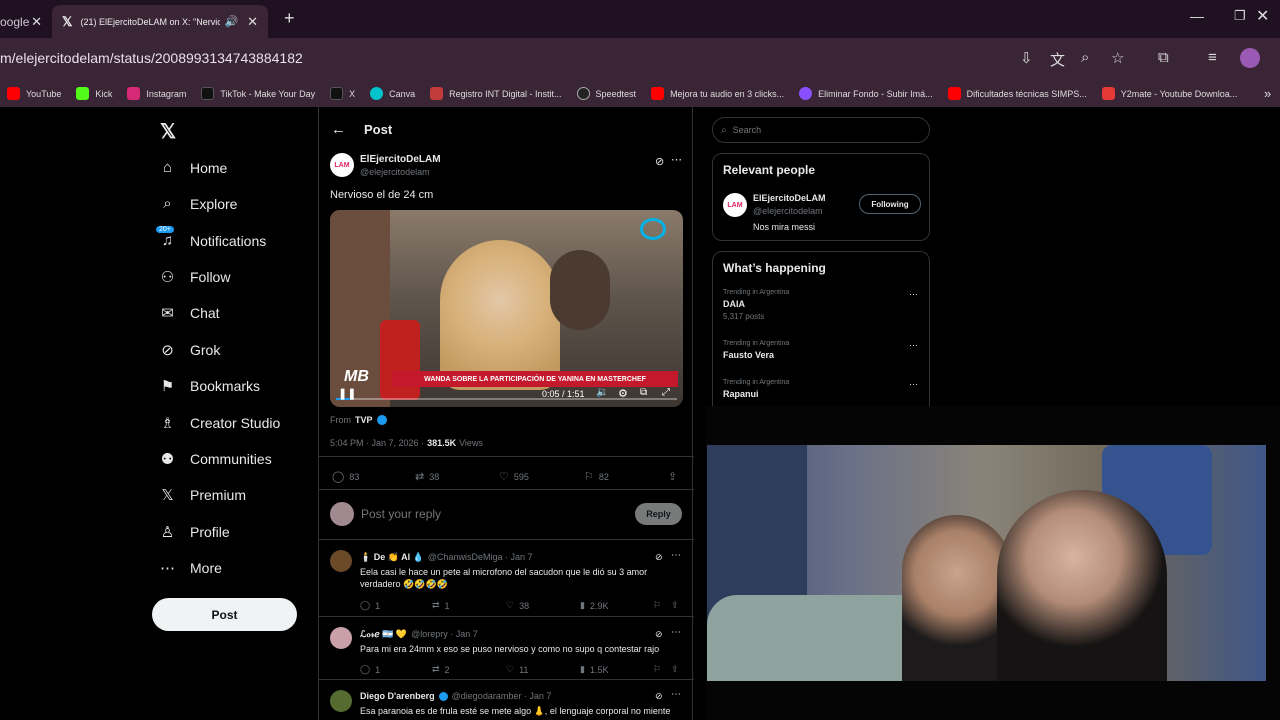 The width and height of the screenshot is (1280, 720). Describe the element at coordinates (890, 204) in the screenshot. I see `following-button: Following` at that location.